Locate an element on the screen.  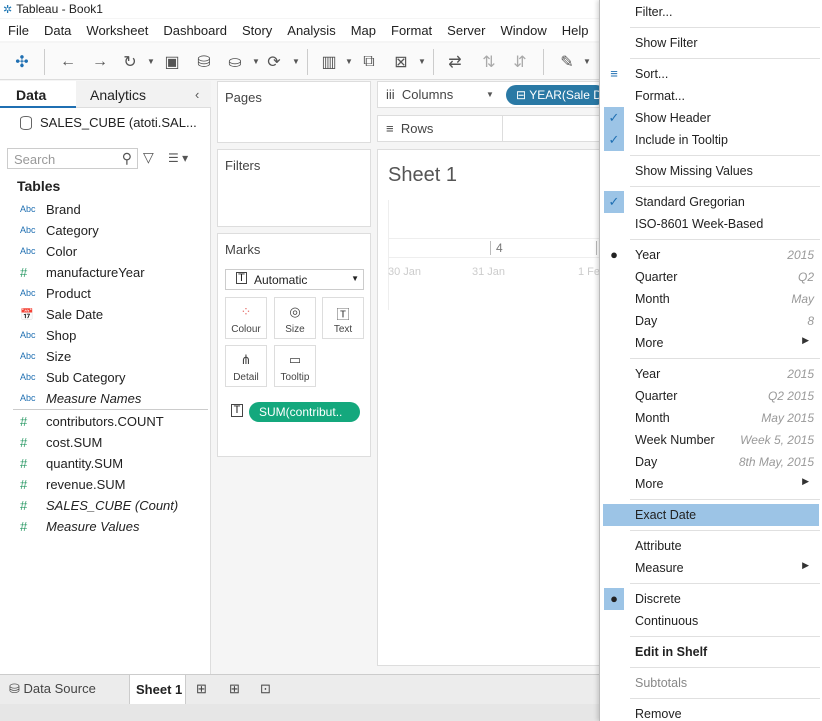
menu-item-edit-in-shelf: Edit in Shelf is located at coordinates (711, 652).